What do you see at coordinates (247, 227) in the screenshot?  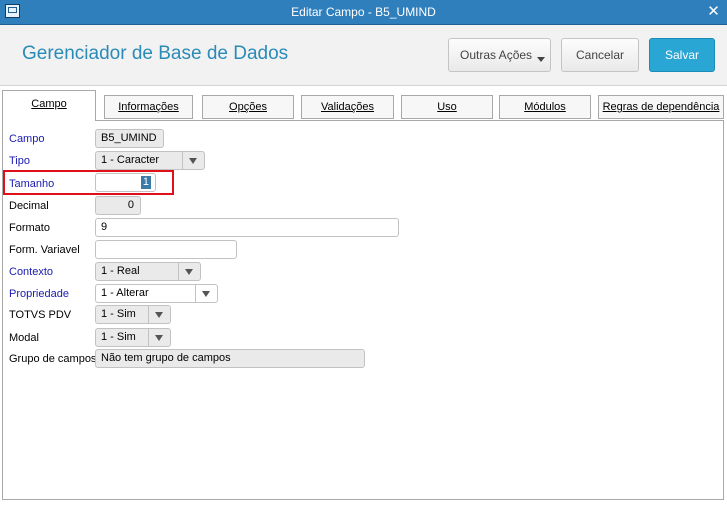 I see `formato-field: 9` at bounding box center [247, 227].